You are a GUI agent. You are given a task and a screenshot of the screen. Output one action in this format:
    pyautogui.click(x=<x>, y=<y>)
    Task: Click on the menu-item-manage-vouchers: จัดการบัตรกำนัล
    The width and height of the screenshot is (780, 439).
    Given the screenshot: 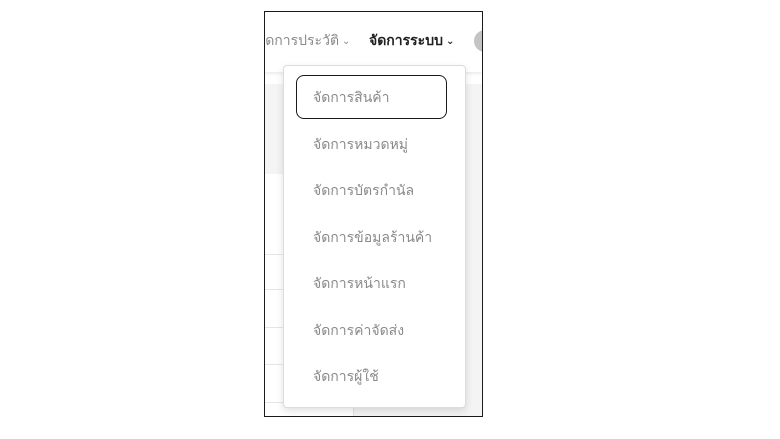 What is the action you would take?
    pyautogui.click(x=371, y=190)
    